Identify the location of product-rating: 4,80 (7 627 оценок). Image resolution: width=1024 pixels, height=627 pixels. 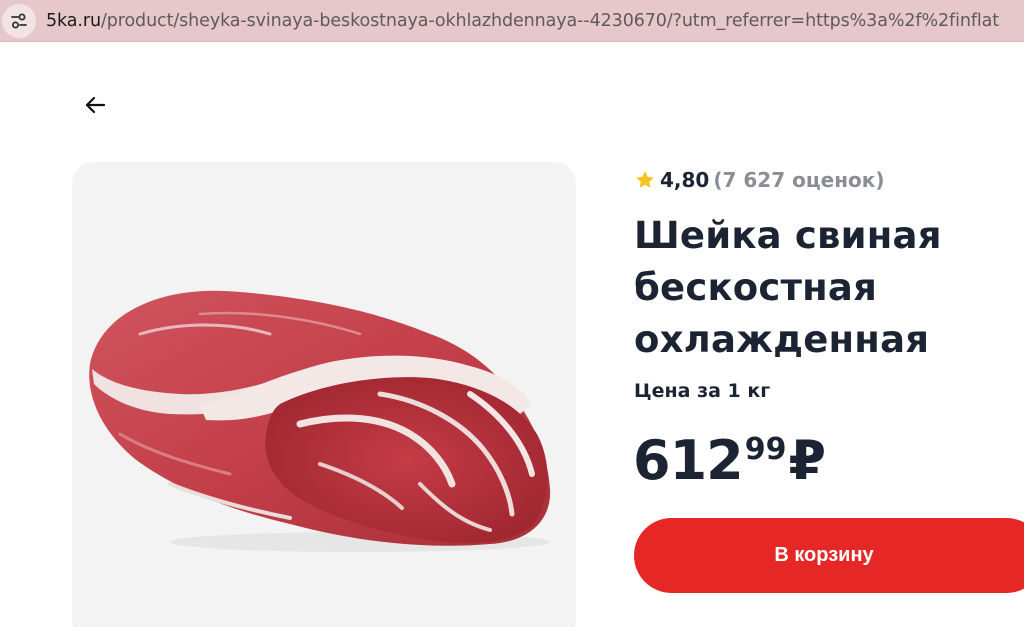
(759, 180).